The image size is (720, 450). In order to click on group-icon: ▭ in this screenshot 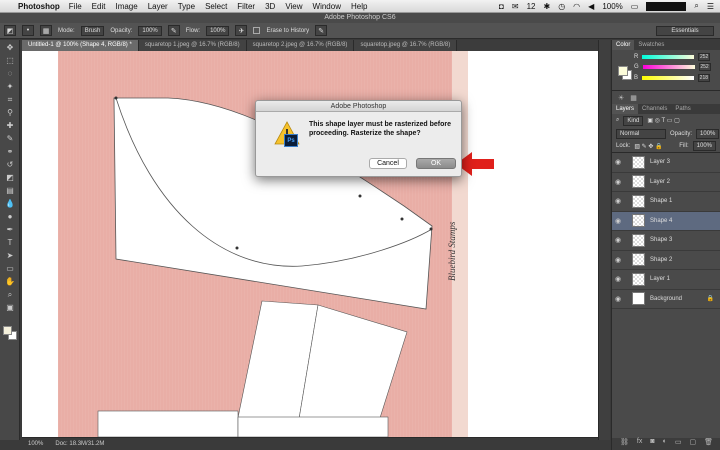, I will do `click(678, 444)`.